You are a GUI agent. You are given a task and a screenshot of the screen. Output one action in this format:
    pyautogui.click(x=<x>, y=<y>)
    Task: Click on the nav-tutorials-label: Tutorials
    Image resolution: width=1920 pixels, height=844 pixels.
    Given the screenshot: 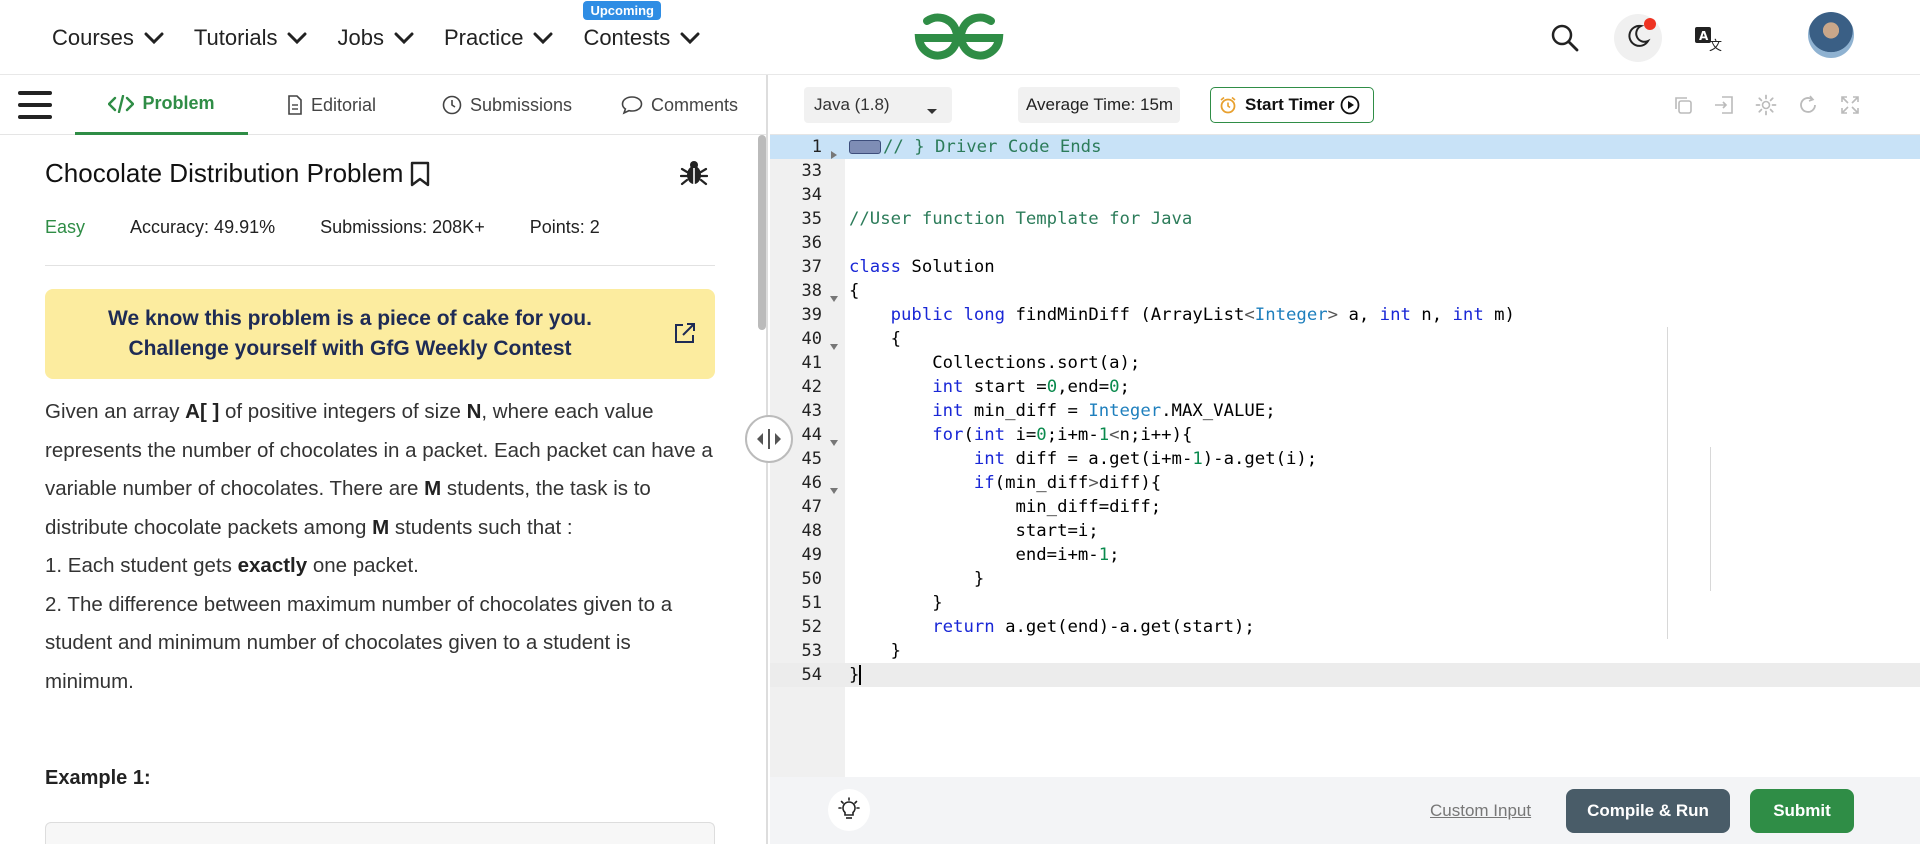 What is the action you would take?
    pyautogui.click(x=235, y=37)
    